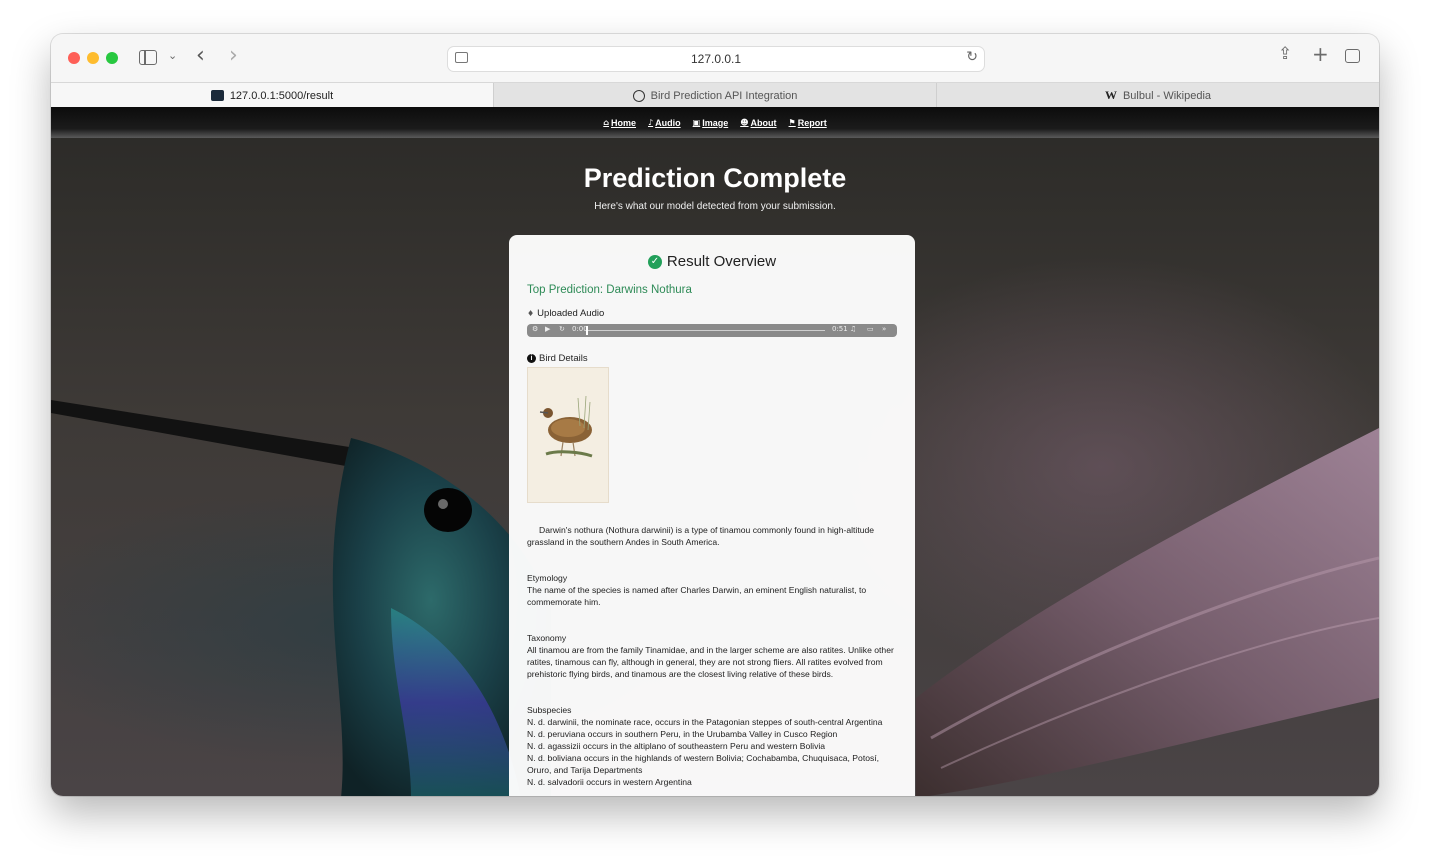  Describe the element at coordinates (568, 435) in the screenshot. I see `bird-illustration-image` at that location.